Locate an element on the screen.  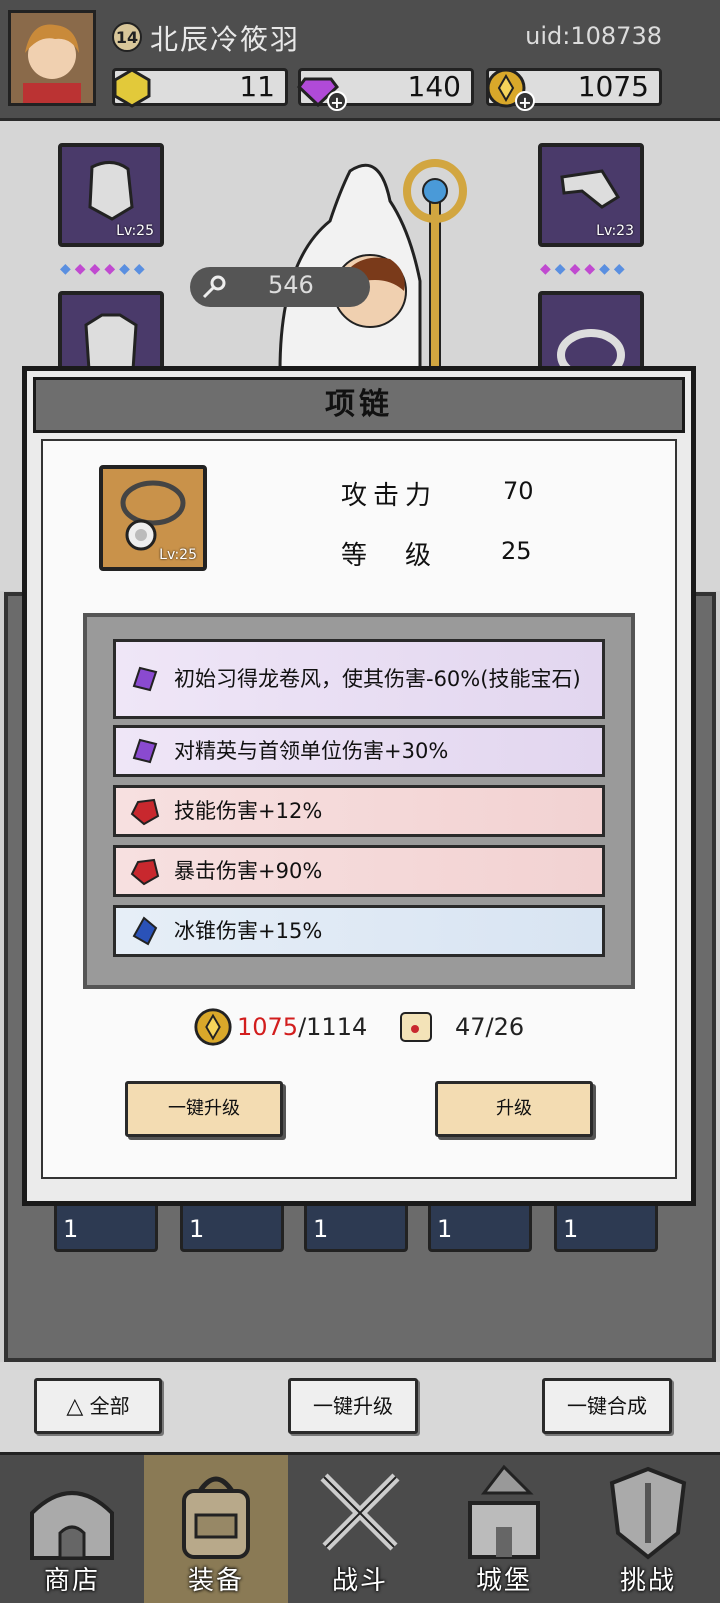
gold-owned: 1075 is located at coordinates (268, 1027).